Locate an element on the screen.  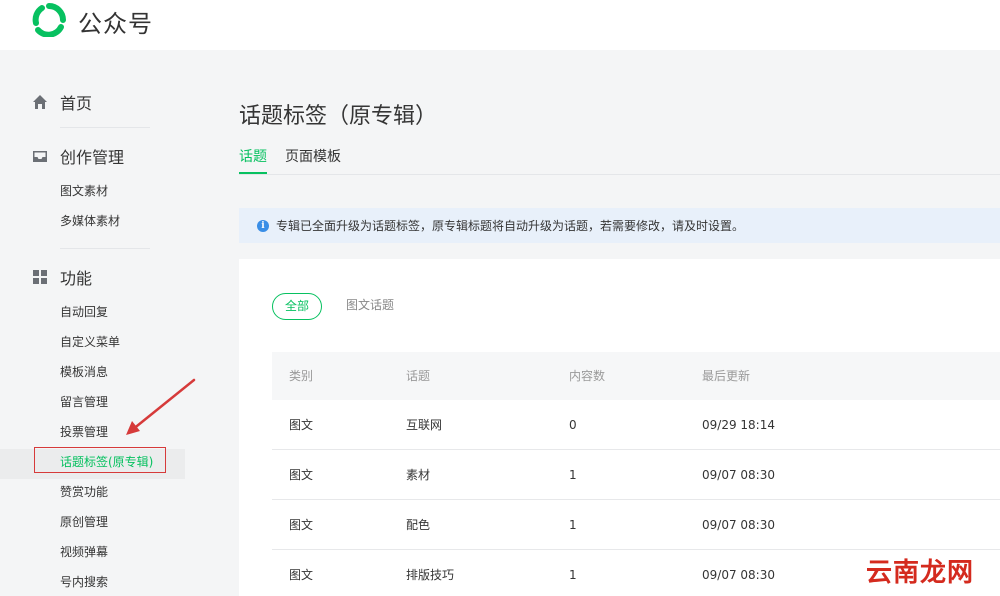
sidebar-group-content: 创作管理 is located at coordinates (78, 156).